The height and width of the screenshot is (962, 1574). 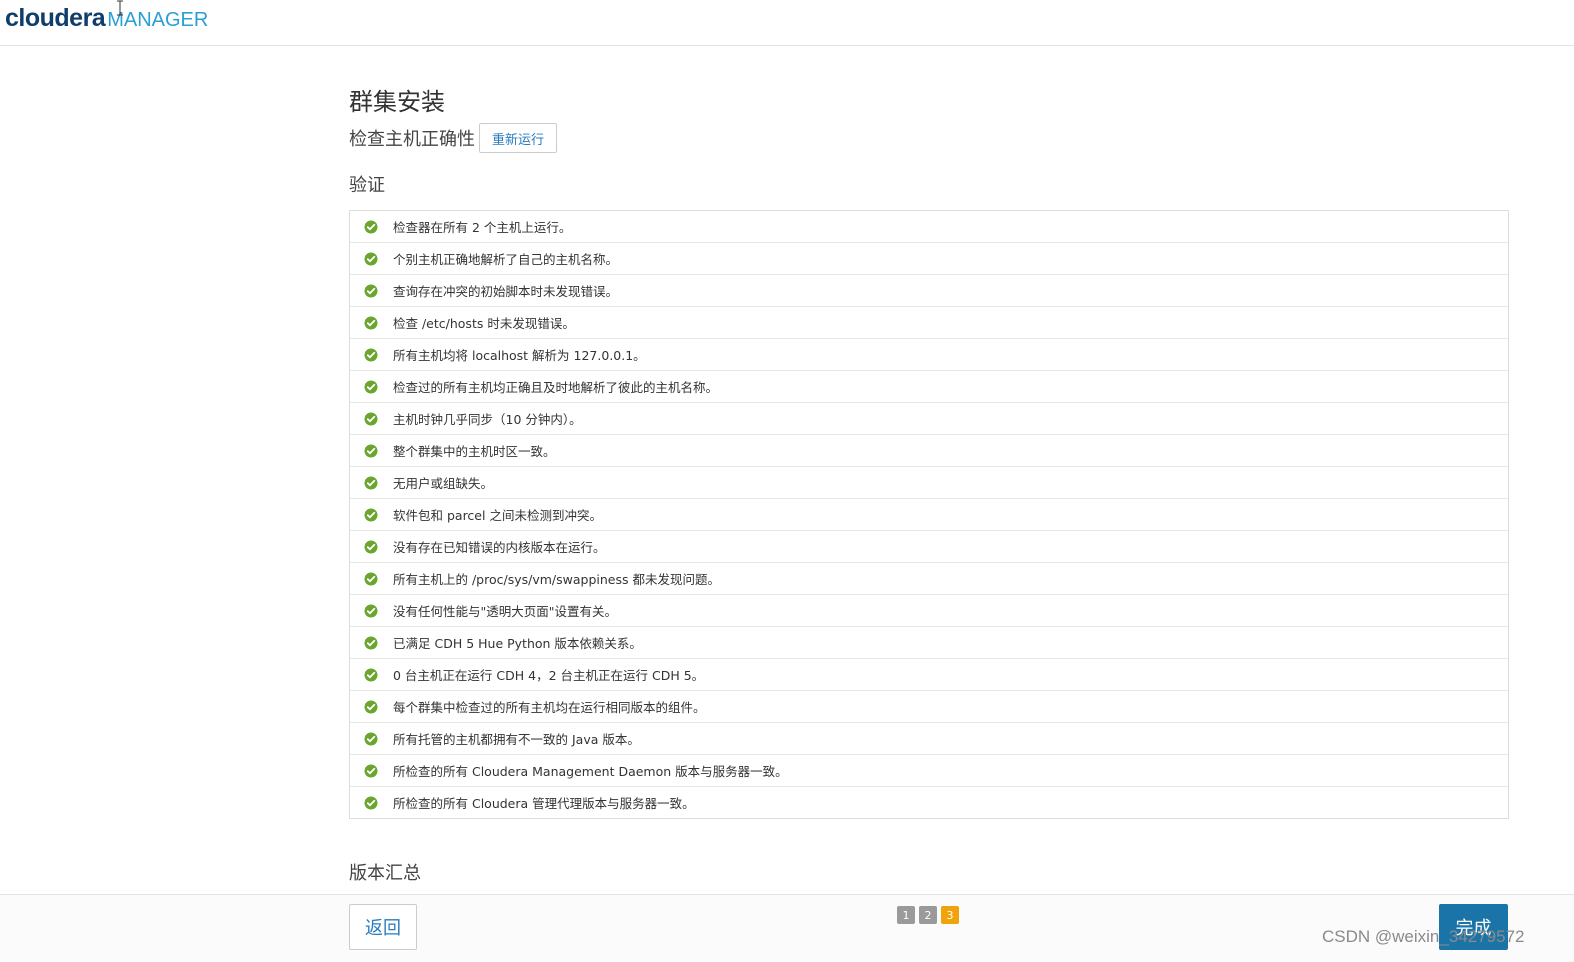 I want to click on rerun-button: 重新运行, so click(x=518, y=138).